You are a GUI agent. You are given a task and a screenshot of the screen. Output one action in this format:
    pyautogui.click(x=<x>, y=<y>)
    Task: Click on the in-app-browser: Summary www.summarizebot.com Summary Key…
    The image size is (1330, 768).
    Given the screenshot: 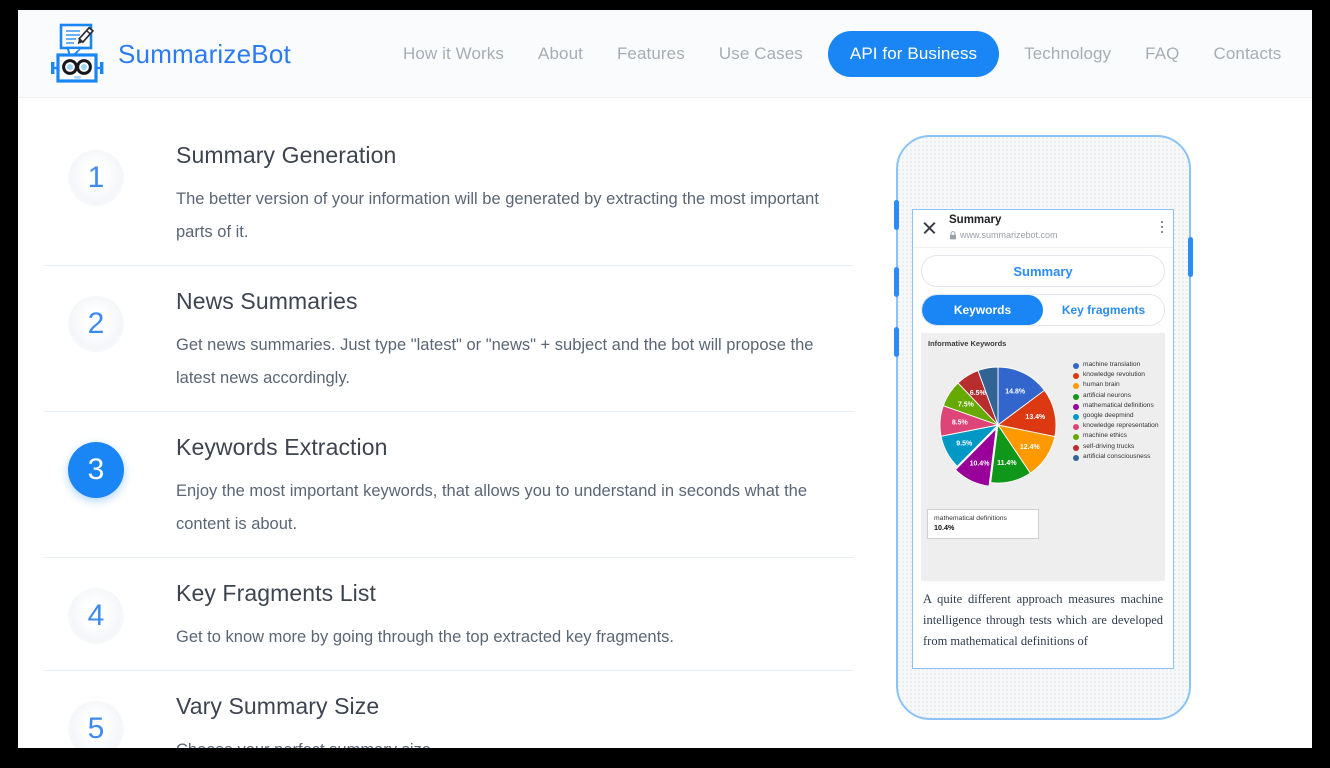 What is the action you would take?
    pyautogui.click(x=1043, y=439)
    